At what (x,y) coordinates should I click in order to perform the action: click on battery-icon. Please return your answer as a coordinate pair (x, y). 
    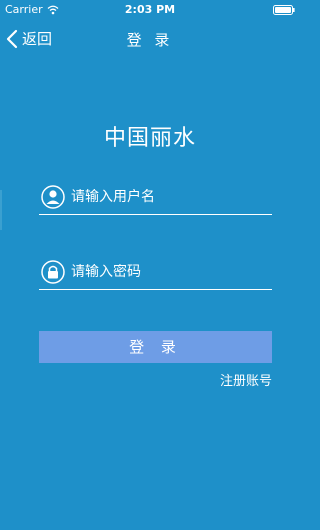
    Looking at the image, I should click on (284, 10).